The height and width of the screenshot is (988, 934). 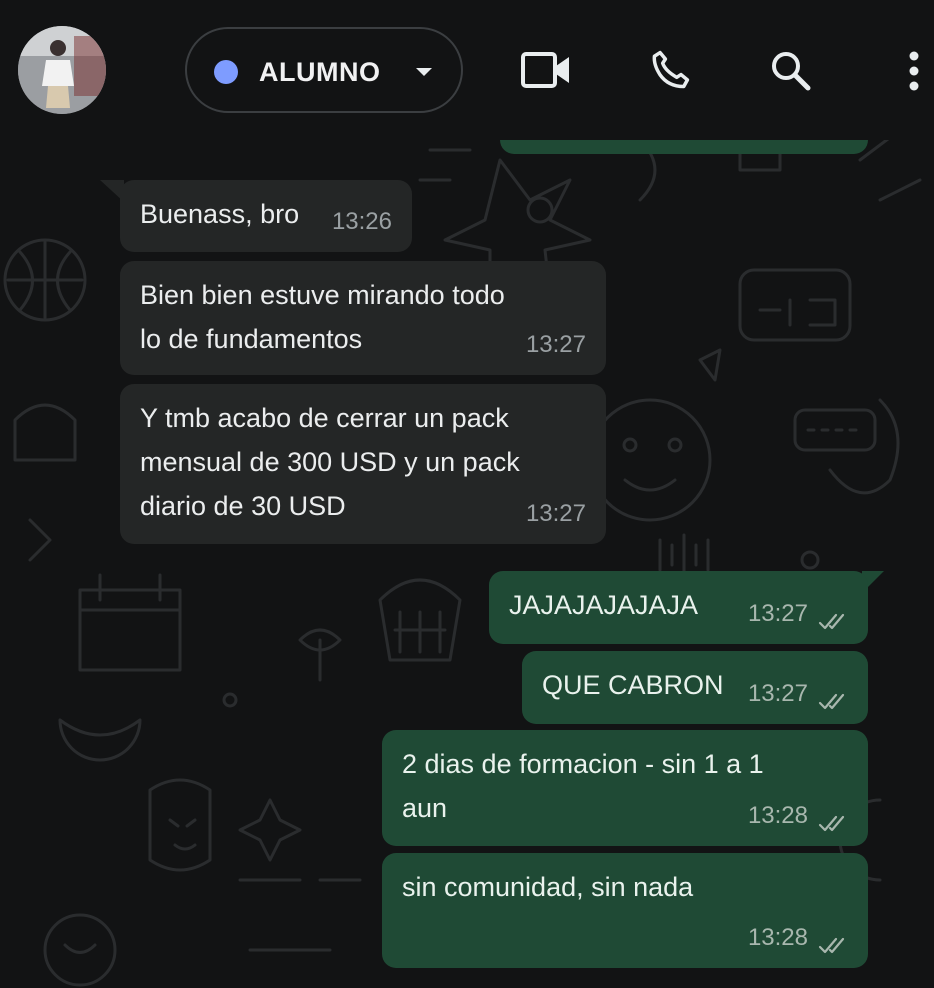 What do you see at coordinates (678, 607) in the screenshot?
I see `message-bubble-outgoing: JAJAJAJAJAJA 13:27` at bounding box center [678, 607].